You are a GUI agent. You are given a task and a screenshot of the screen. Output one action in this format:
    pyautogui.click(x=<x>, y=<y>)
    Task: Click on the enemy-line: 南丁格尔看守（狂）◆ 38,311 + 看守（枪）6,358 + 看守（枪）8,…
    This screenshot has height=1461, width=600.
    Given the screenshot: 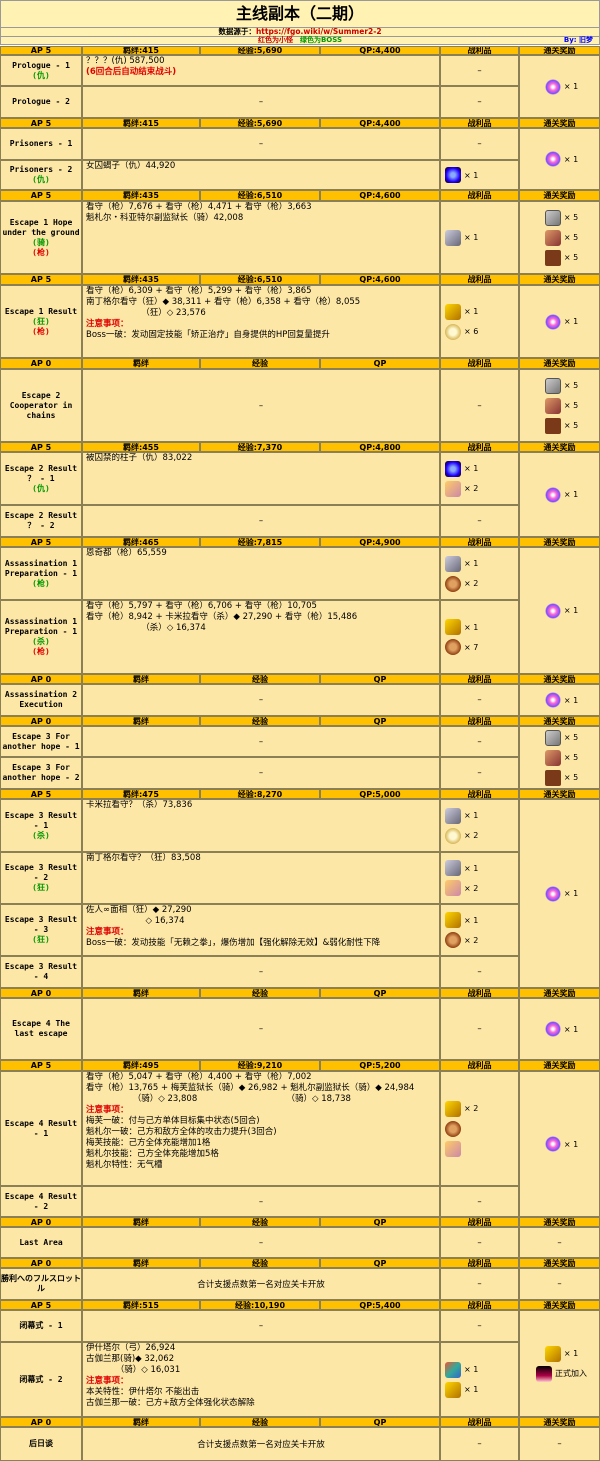 What is the action you would take?
    pyautogui.click(x=223, y=302)
    